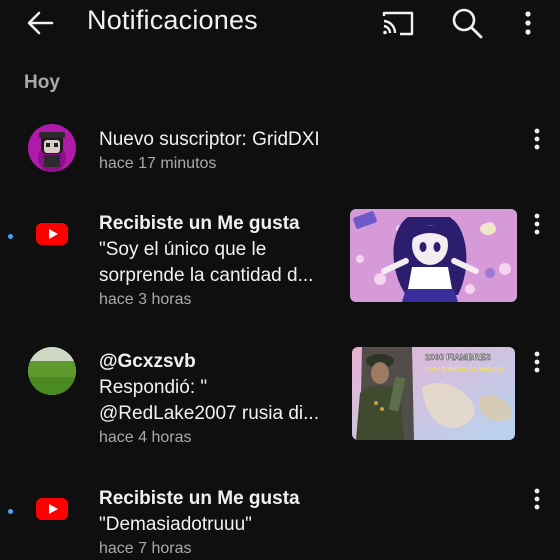  Describe the element at coordinates (145, 299) in the screenshot. I see `notification-time: hace 3 horas` at that location.